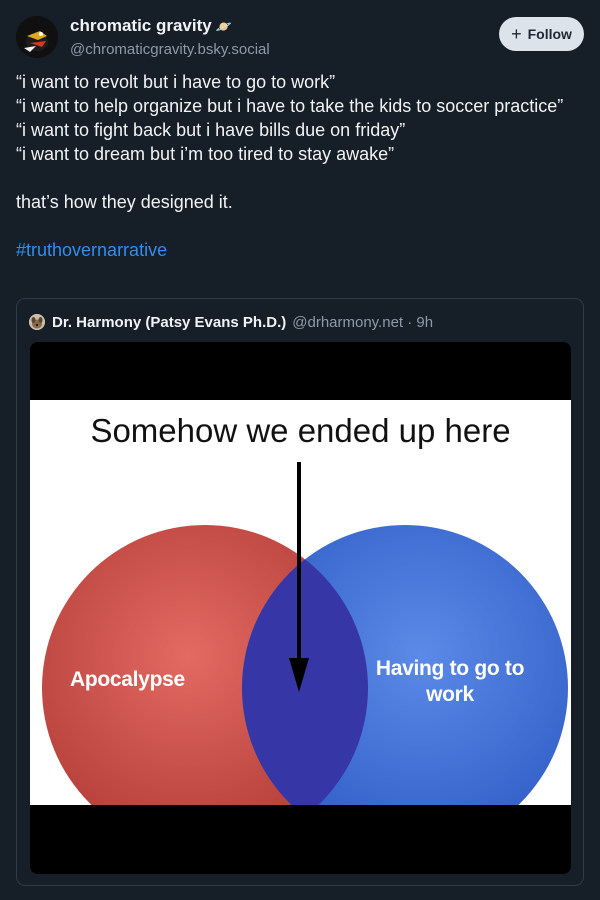 The image size is (600, 900). Describe the element at coordinates (549, 34) in the screenshot. I see `follow-button-label: Follow` at that location.